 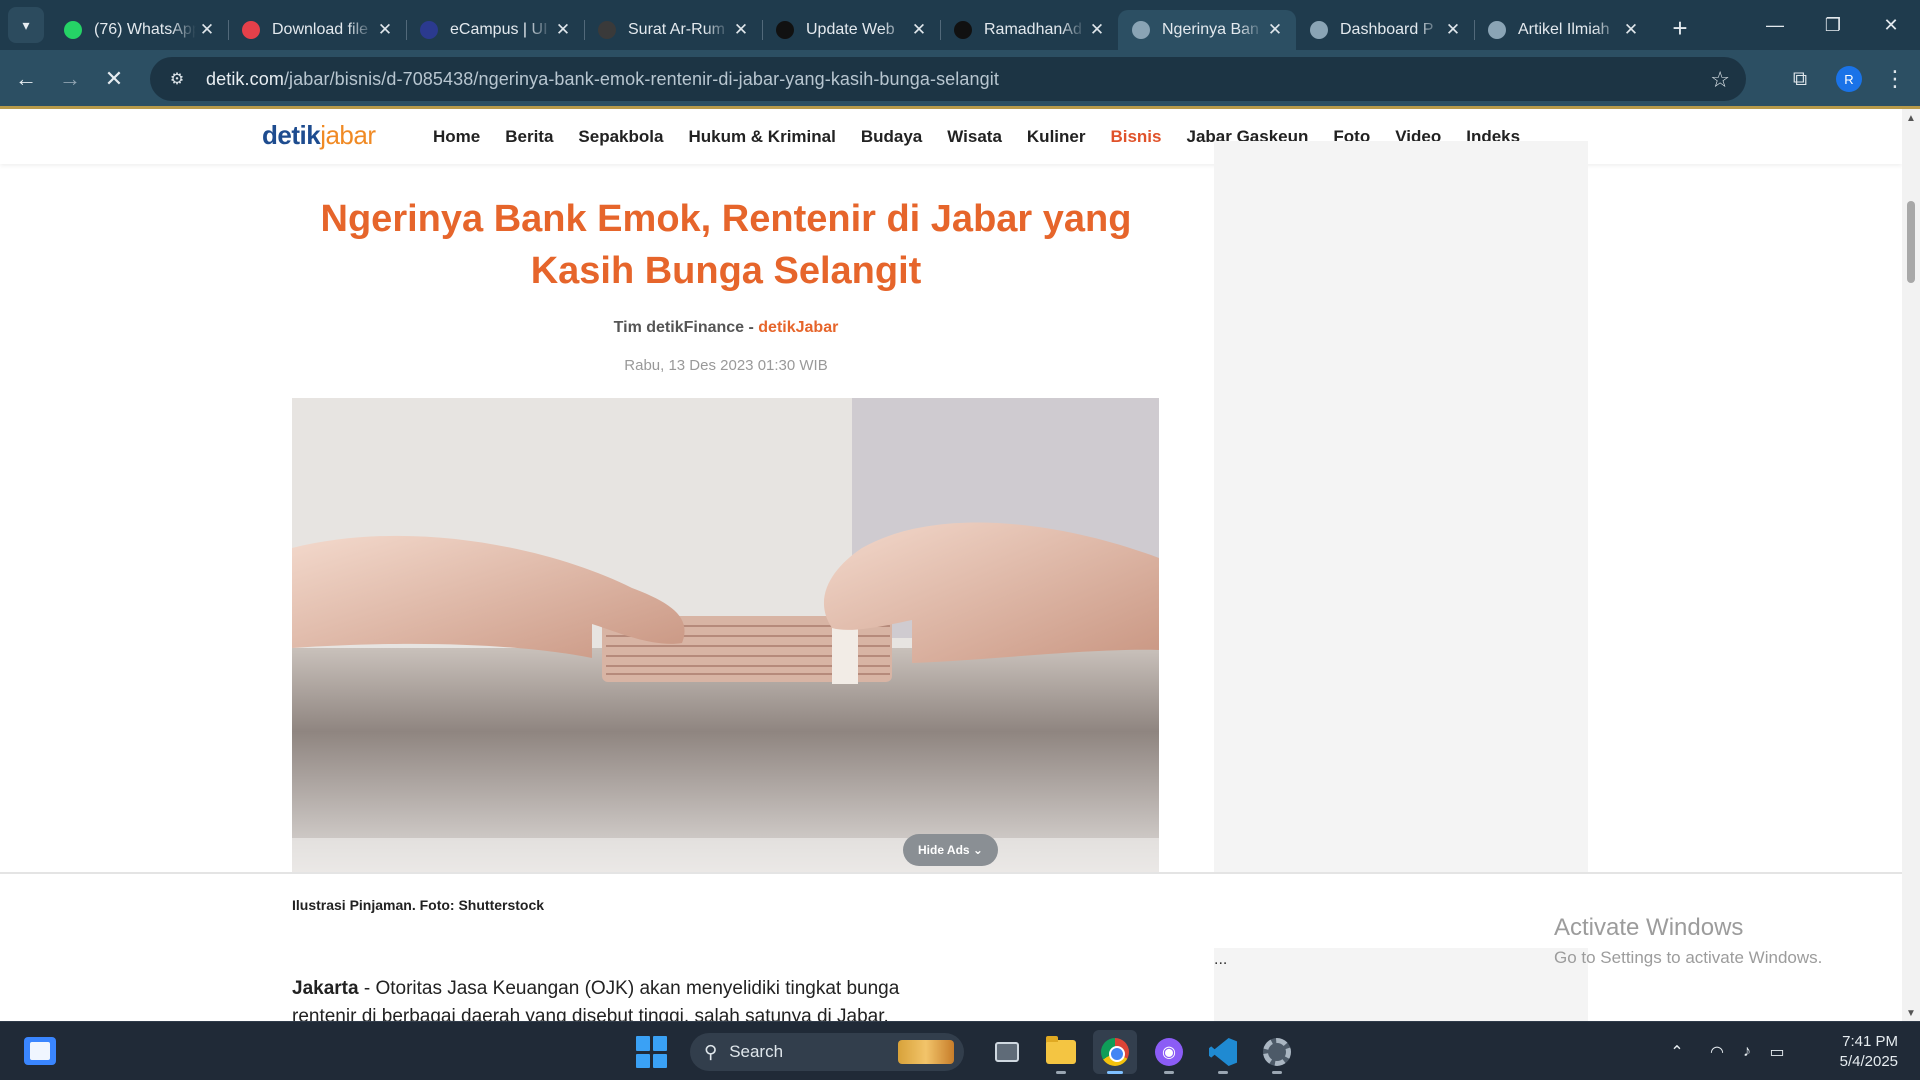 I want to click on nav-link: Budaya, so click(x=891, y=137).